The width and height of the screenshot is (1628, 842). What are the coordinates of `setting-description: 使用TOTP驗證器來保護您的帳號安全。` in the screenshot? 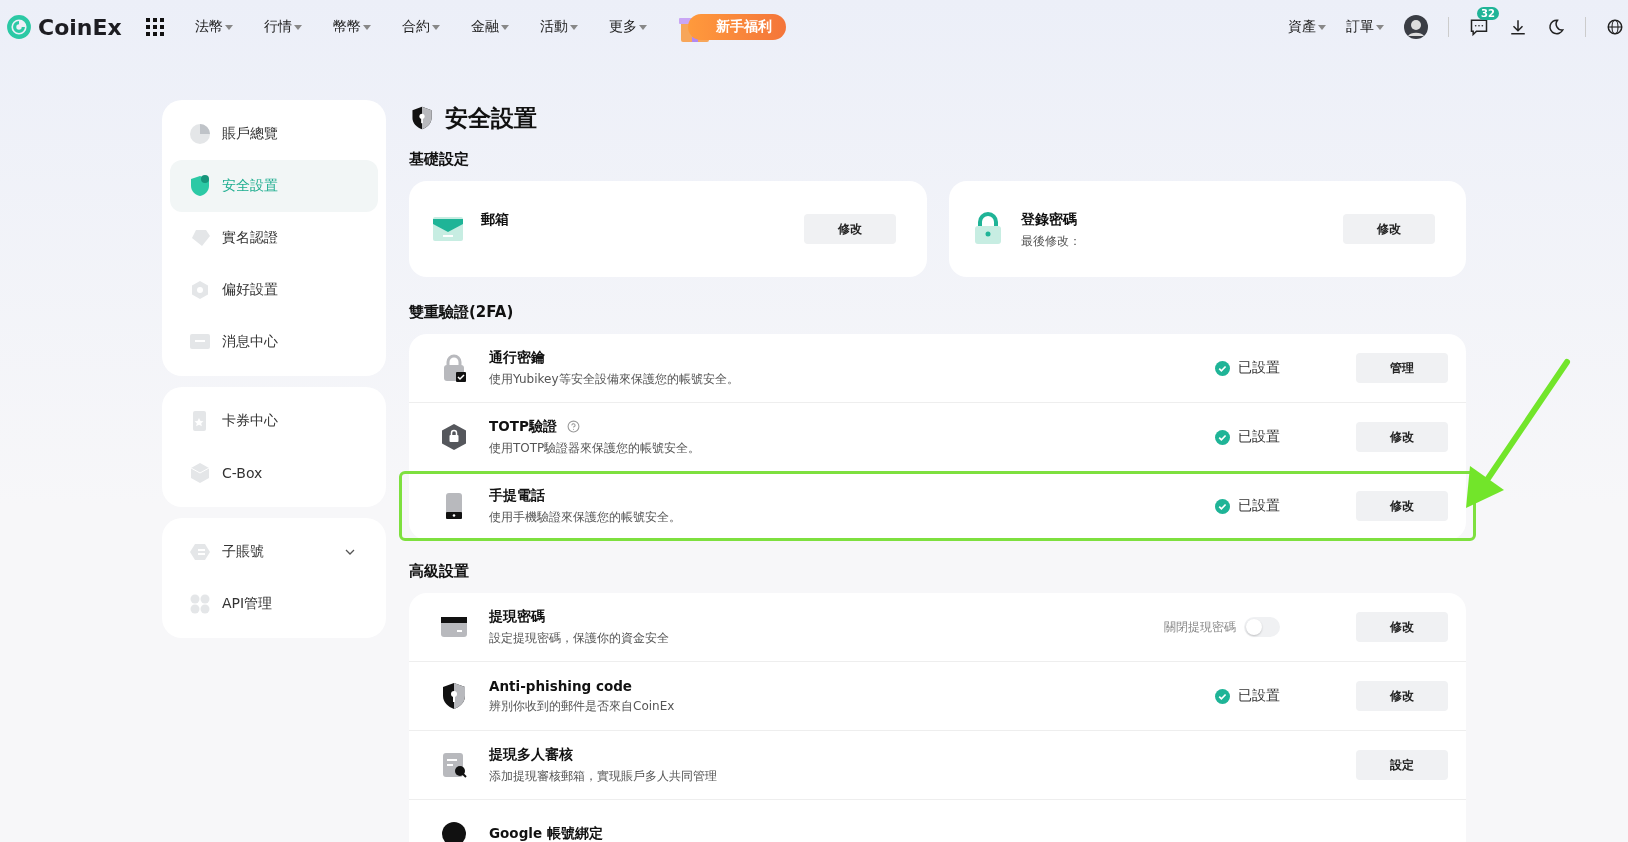 It's located at (595, 448).